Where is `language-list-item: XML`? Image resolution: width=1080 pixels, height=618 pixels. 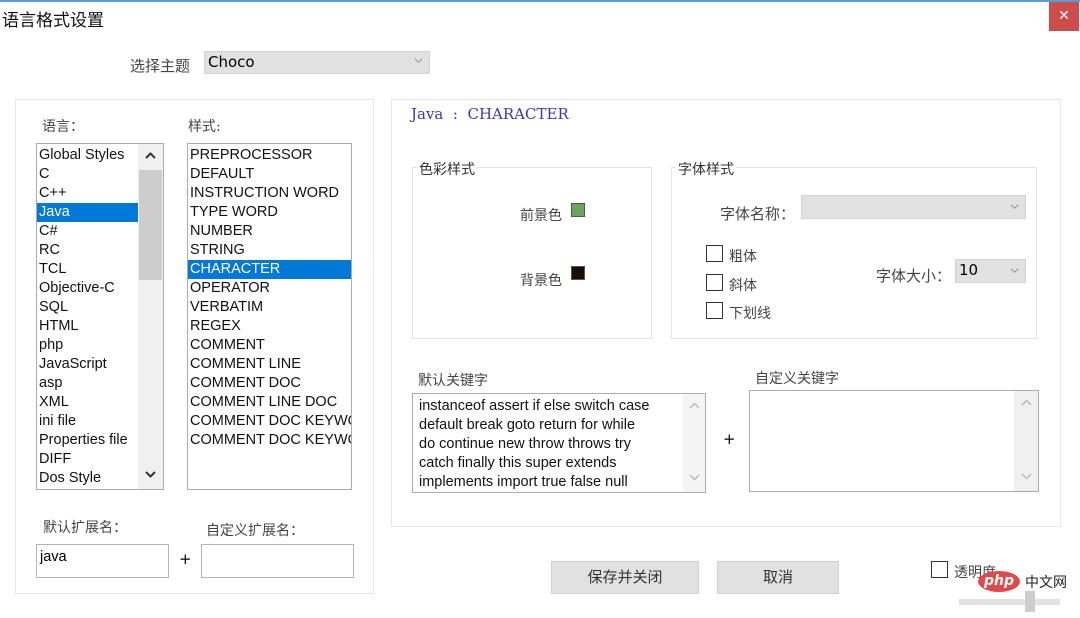 language-list-item: XML is located at coordinates (88, 402).